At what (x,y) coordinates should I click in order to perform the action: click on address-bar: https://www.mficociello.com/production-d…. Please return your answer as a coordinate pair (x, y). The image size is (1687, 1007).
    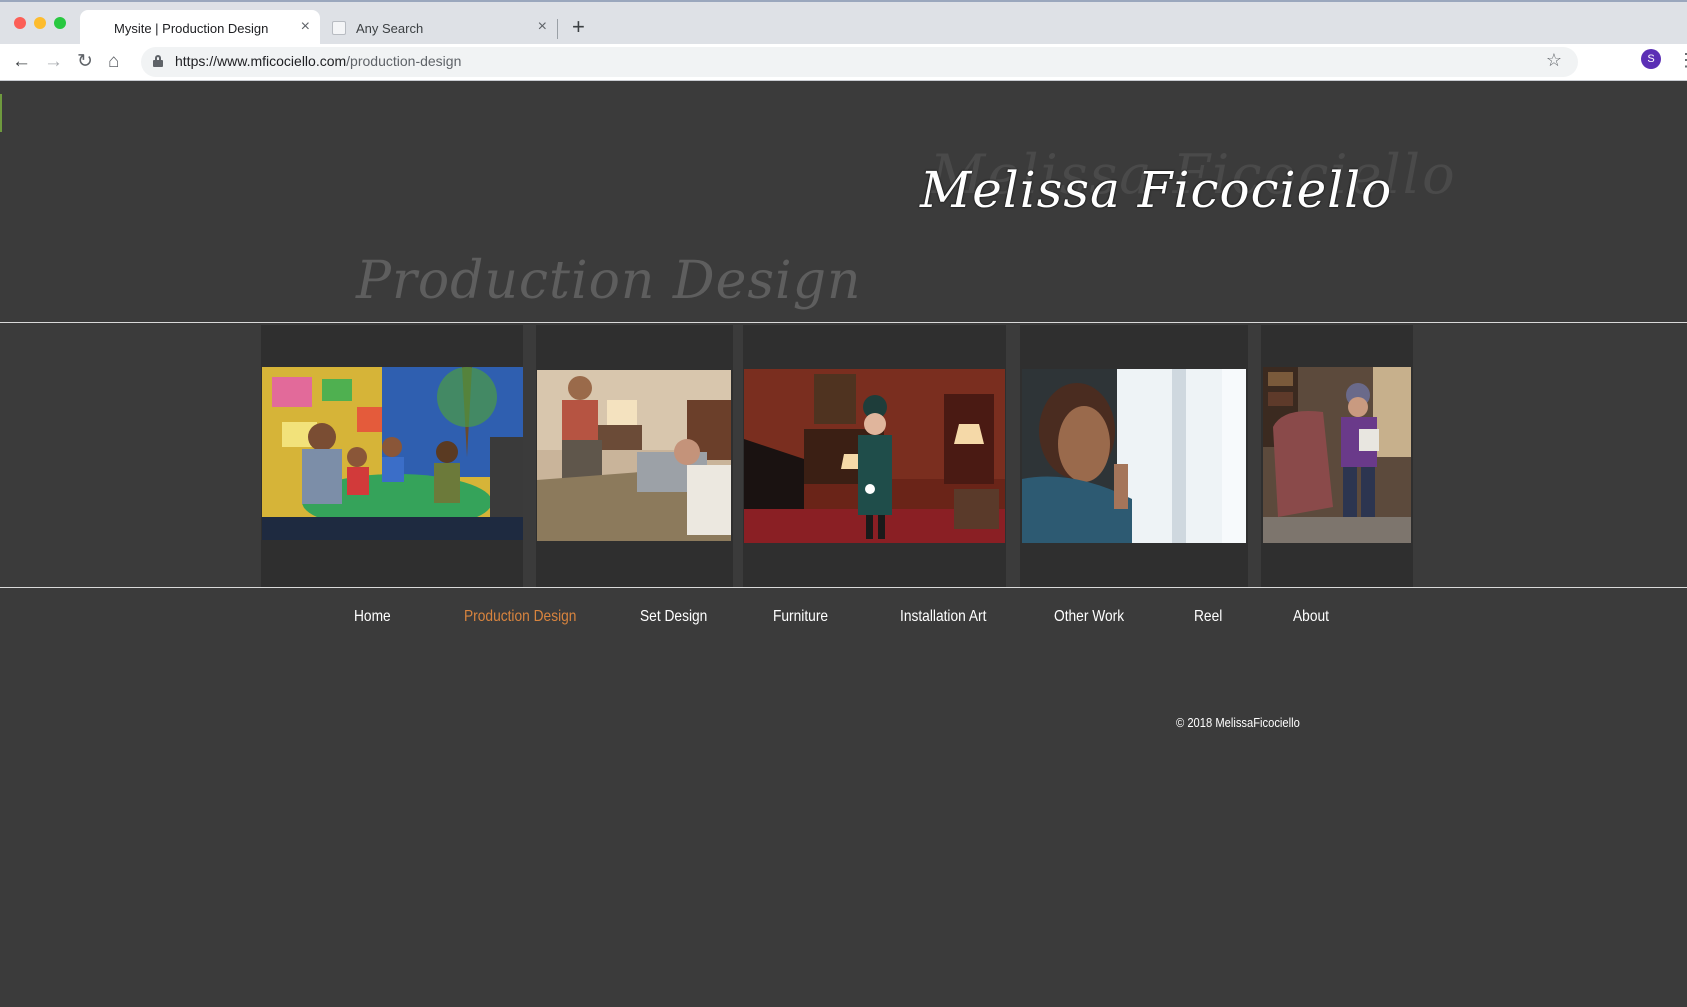
    Looking at the image, I should click on (859, 62).